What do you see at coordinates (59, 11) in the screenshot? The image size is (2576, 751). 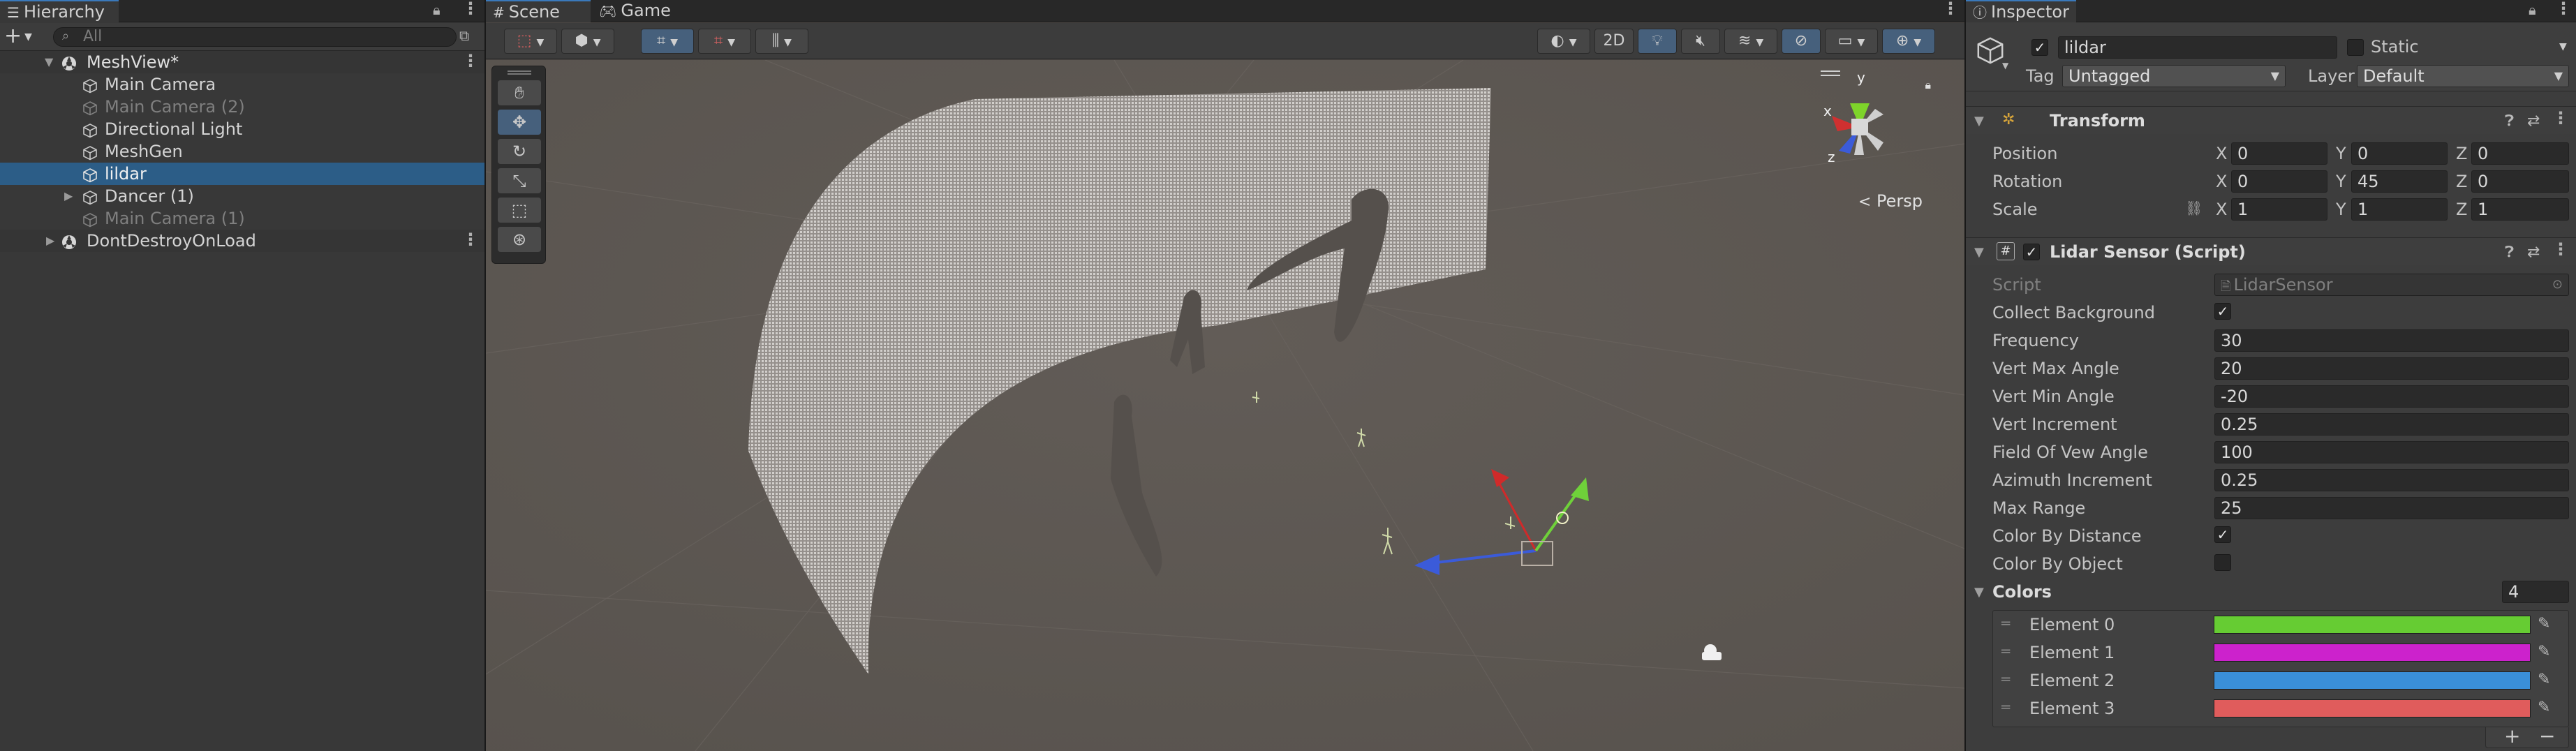 I see `tab-hierarchy: ☰ Hierarchy` at bounding box center [59, 11].